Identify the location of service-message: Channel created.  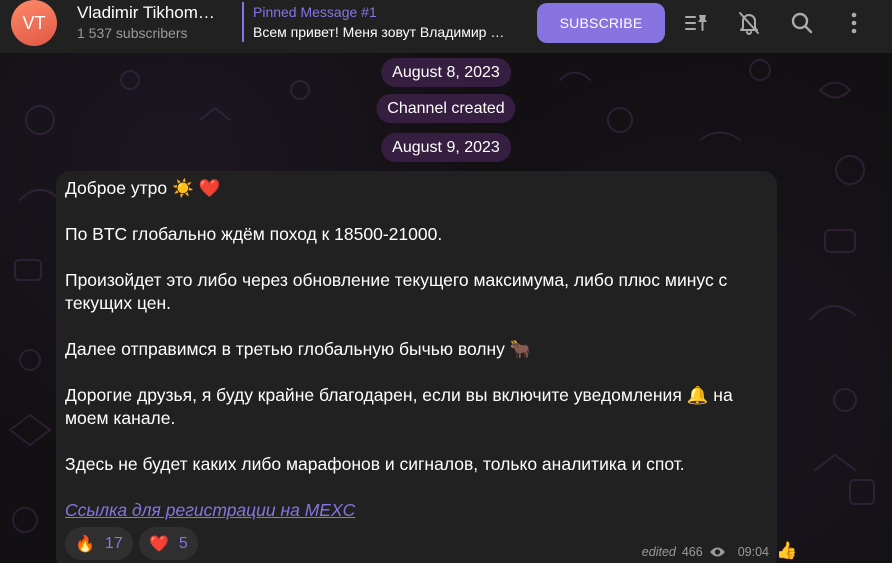
(446, 108).